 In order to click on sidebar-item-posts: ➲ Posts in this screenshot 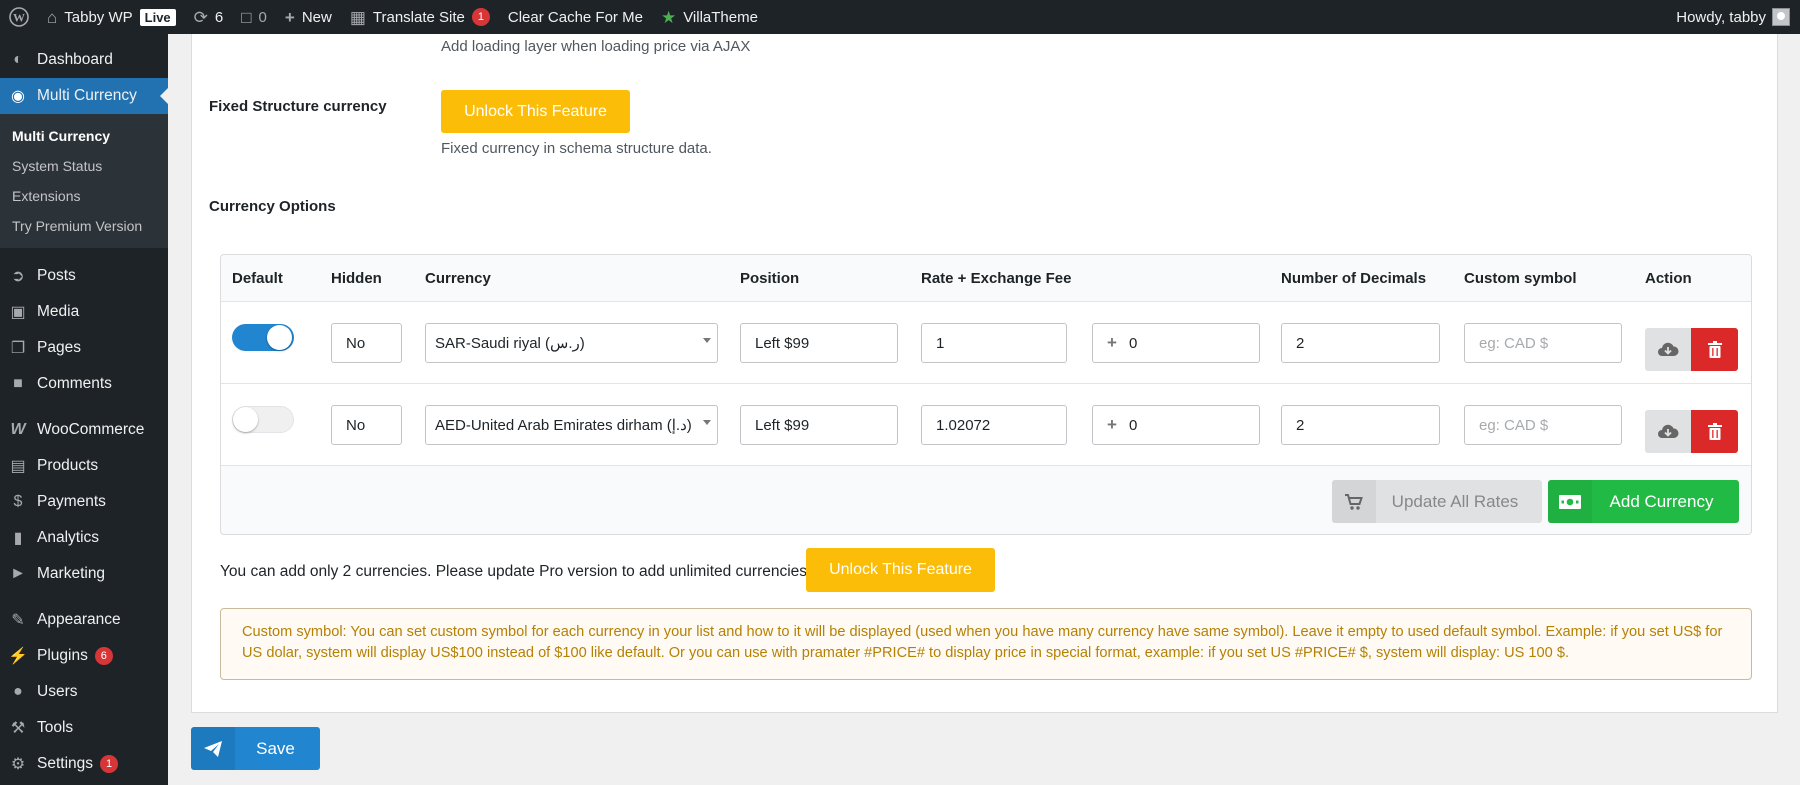, I will do `click(84, 276)`.